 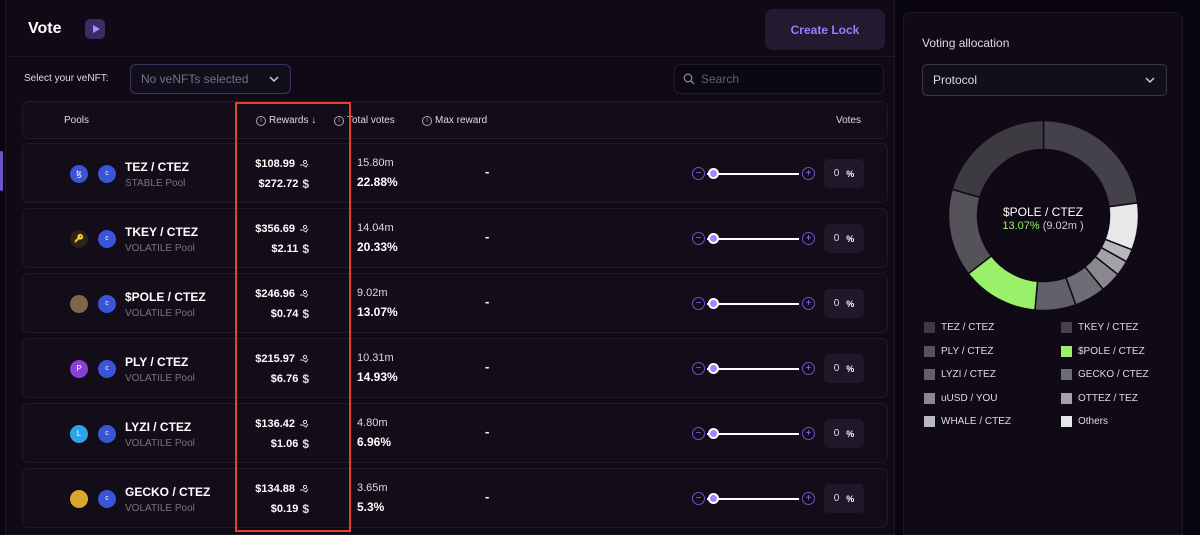 What do you see at coordinates (289, 379) in the screenshot?
I see `reward-bribes: $6.76 $` at bounding box center [289, 379].